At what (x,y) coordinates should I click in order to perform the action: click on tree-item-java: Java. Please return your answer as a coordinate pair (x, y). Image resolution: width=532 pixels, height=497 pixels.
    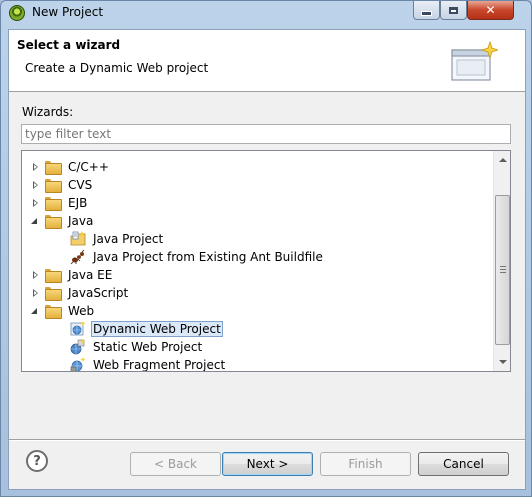
    Looking at the image, I should click on (62, 221).